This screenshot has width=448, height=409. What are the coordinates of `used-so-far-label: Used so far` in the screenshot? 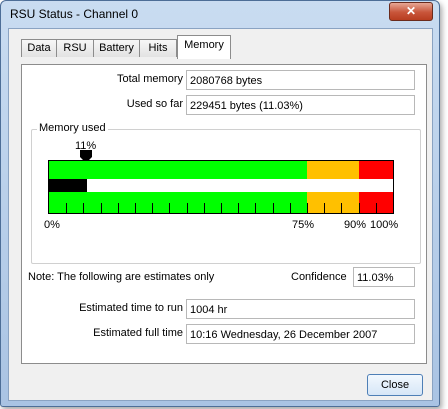 It's located at (154, 104).